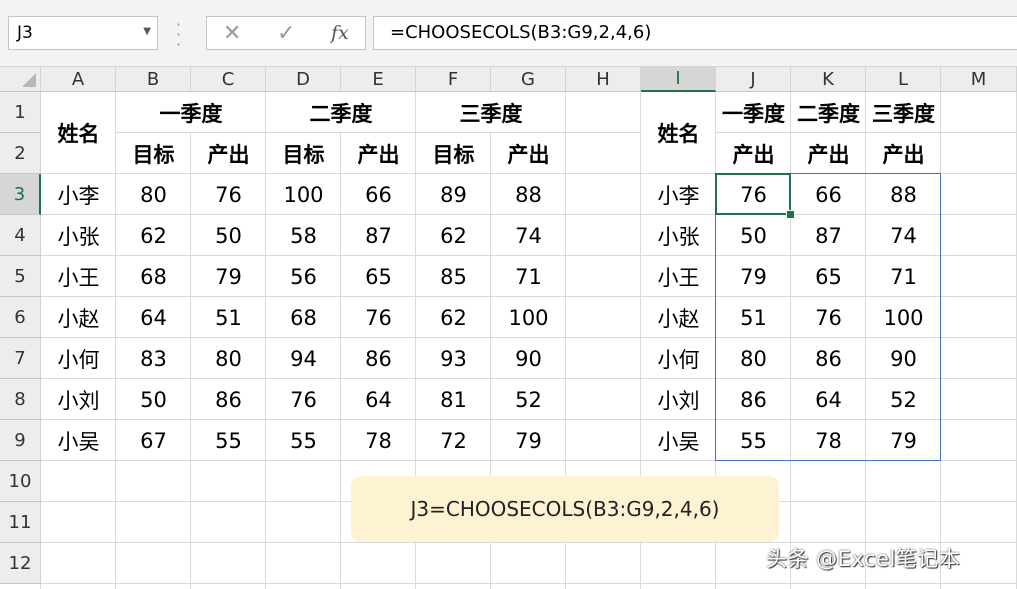  What do you see at coordinates (753, 235) in the screenshot?
I see `result-cell-value: 50` at bounding box center [753, 235].